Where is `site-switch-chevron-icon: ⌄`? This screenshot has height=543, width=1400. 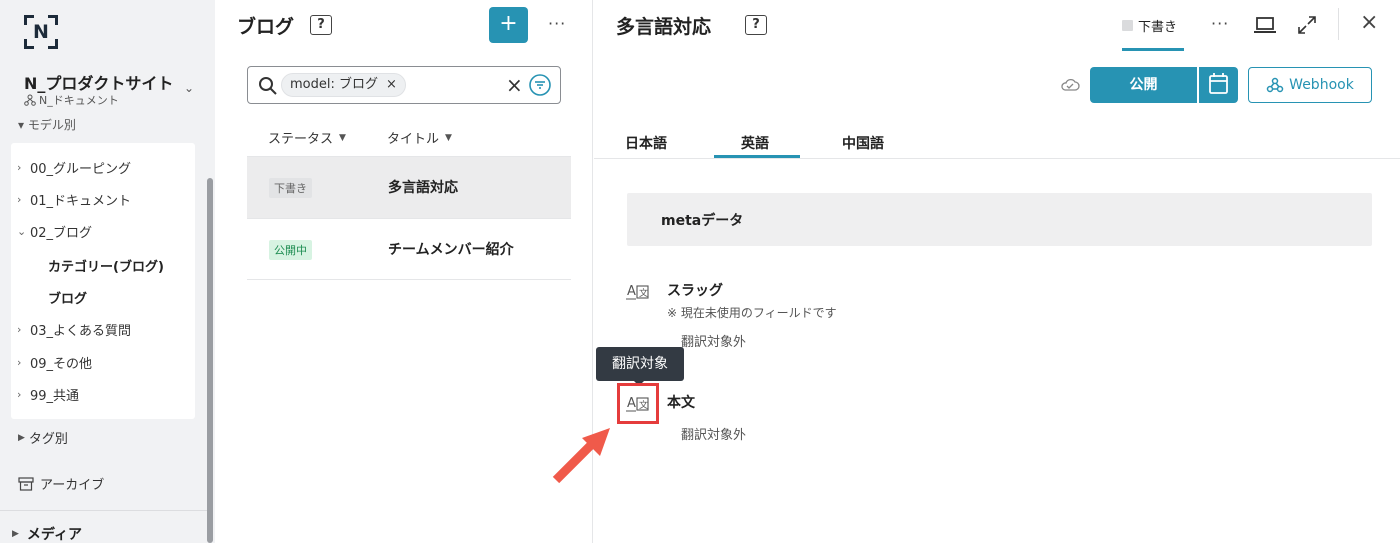 site-switch-chevron-icon: ⌄ is located at coordinates (189, 88).